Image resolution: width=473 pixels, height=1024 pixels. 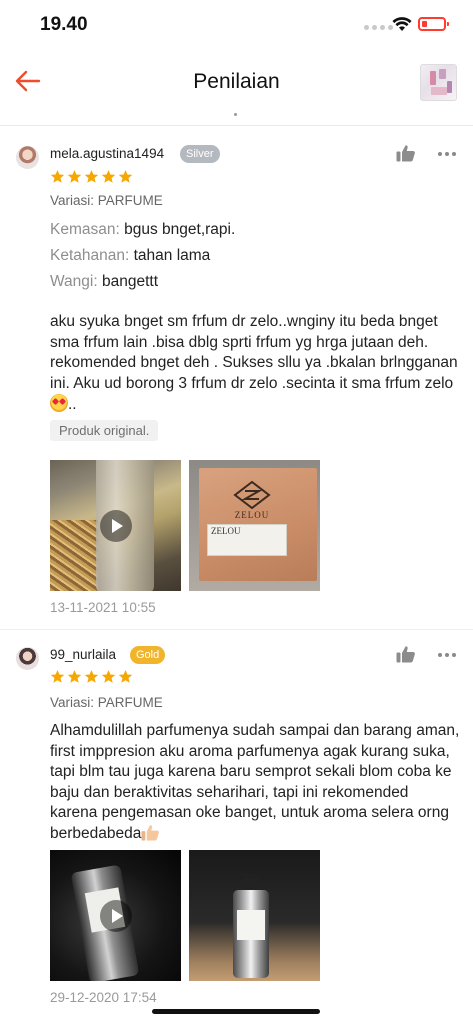 I want to click on review-photo-thumbnail, so click(x=254, y=915).